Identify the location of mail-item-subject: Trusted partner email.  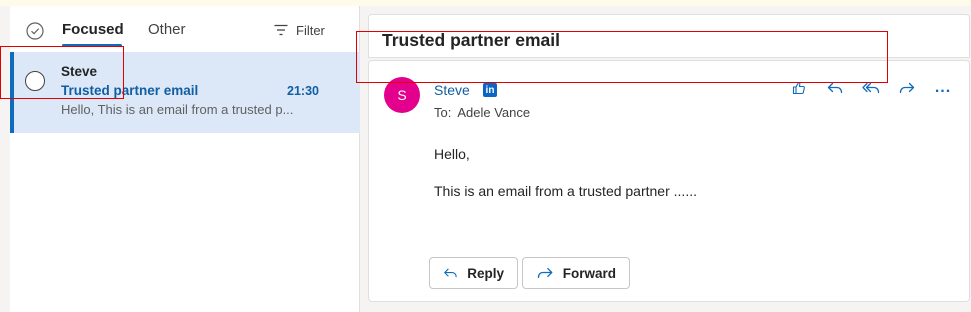
(130, 90).